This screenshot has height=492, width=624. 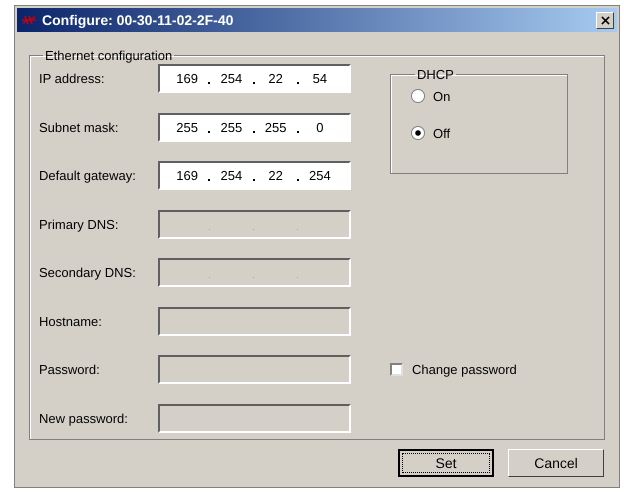 What do you see at coordinates (84, 418) in the screenshot?
I see `field-label: New password:` at bounding box center [84, 418].